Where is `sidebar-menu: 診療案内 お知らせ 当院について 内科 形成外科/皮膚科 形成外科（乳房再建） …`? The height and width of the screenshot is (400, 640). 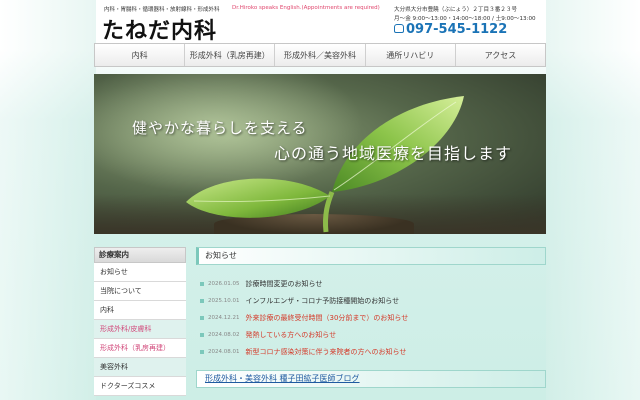 sidebar-menu: 診療案内 お知らせ 当院について 内科 形成外科/皮膚科 形成外科（乳房再建） … is located at coordinates (140, 321).